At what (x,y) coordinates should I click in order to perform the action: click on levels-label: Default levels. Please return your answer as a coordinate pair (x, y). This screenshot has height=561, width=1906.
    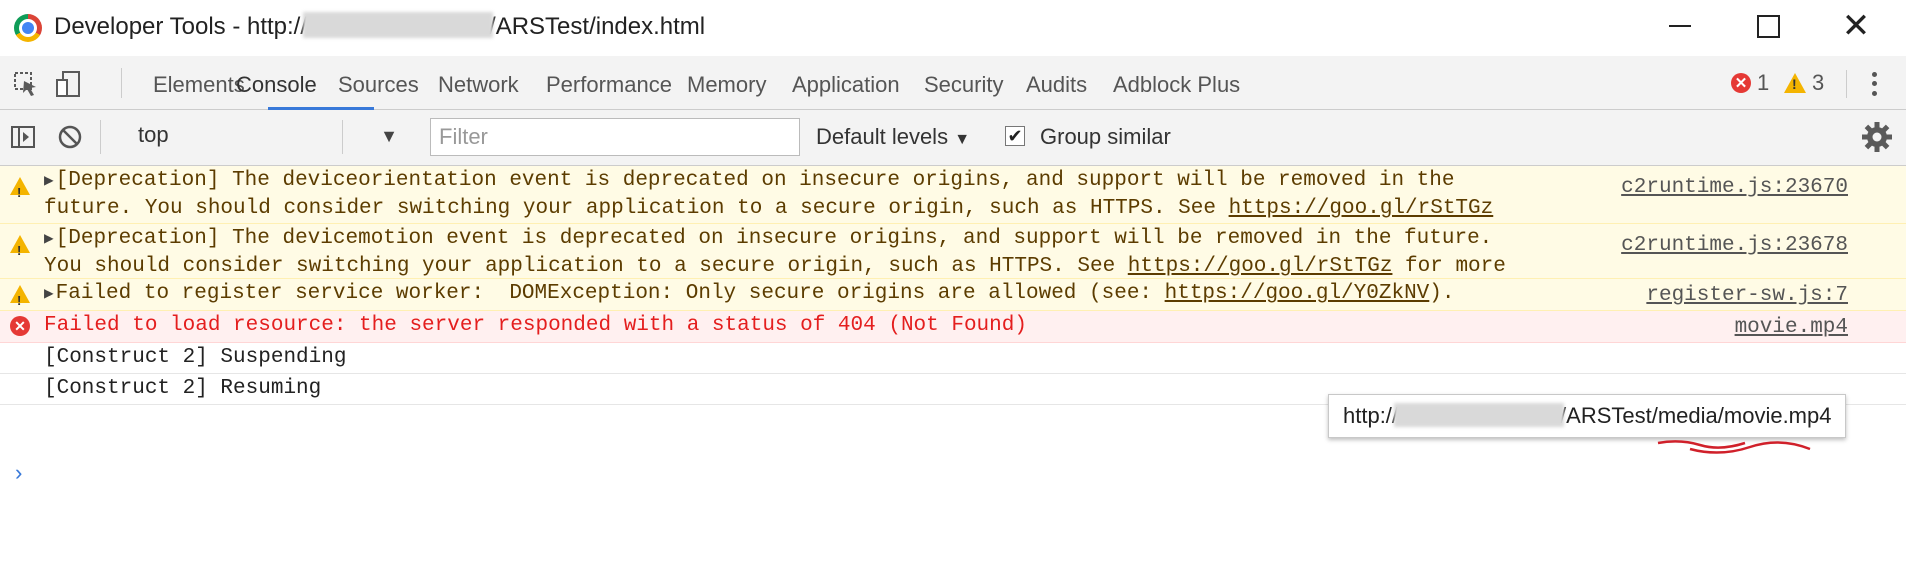
    Looking at the image, I should click on (882, 136).